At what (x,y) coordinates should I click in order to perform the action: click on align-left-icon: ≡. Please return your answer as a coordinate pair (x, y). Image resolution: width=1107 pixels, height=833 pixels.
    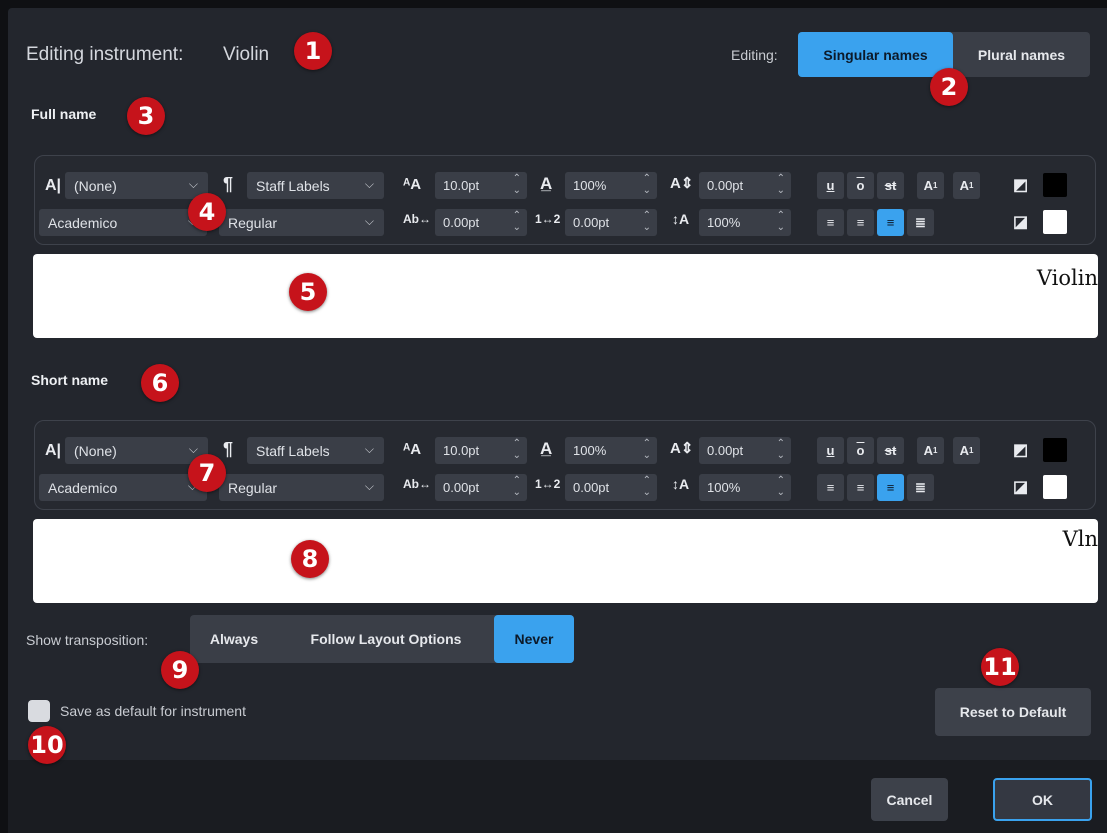
    Looking at the image, I should click on (830, 487).